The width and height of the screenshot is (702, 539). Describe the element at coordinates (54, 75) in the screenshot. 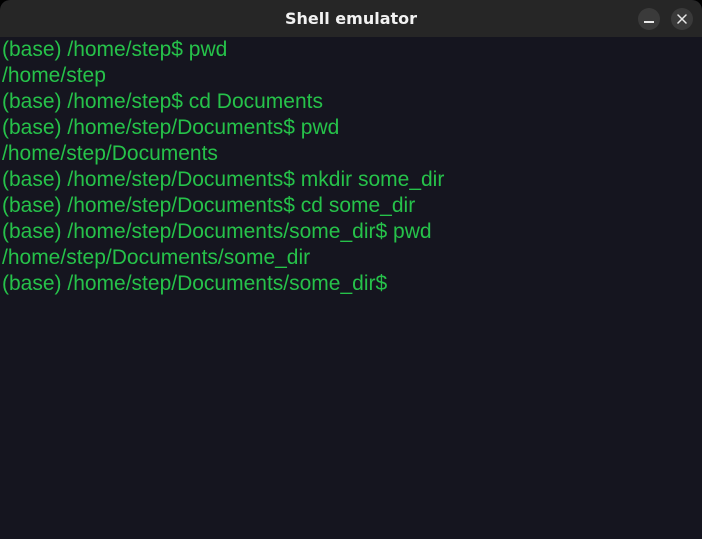

I see `terminal-line: /home/step` at that location.